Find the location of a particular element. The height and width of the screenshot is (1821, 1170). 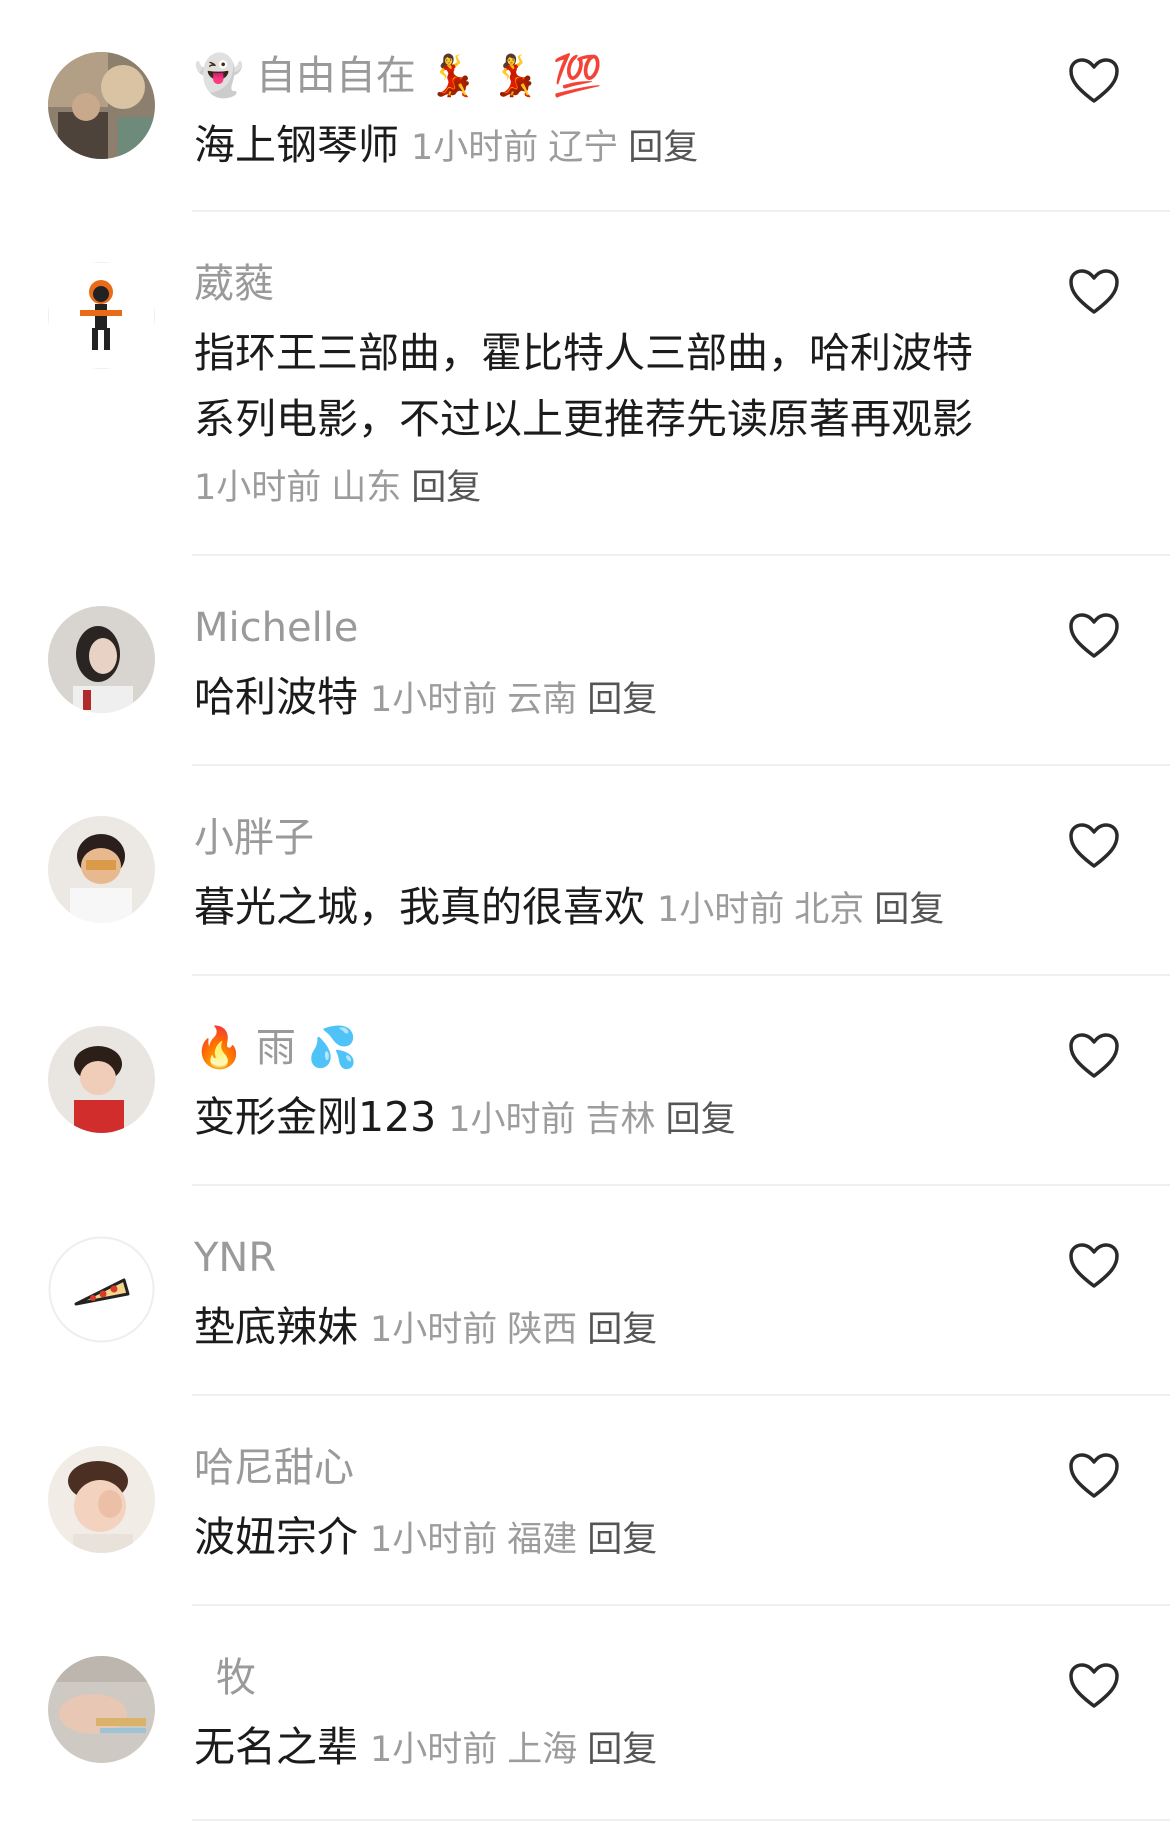

comment-meta: 1小时前 山东 回复 is located at coordinates (337, 488).